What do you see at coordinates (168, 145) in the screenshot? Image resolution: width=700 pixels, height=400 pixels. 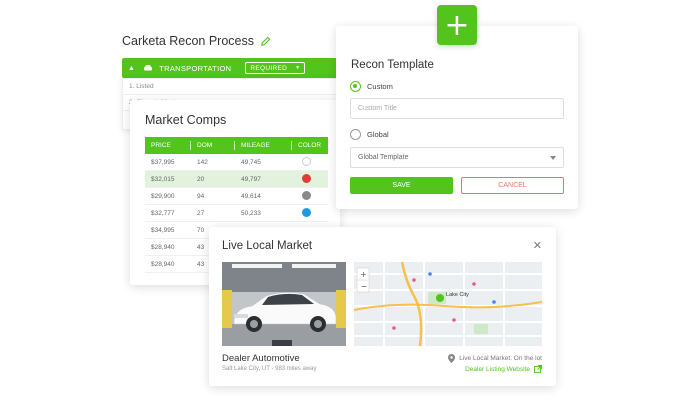 I see `column-header-price: PRICE` at bounding box center [168, 145].